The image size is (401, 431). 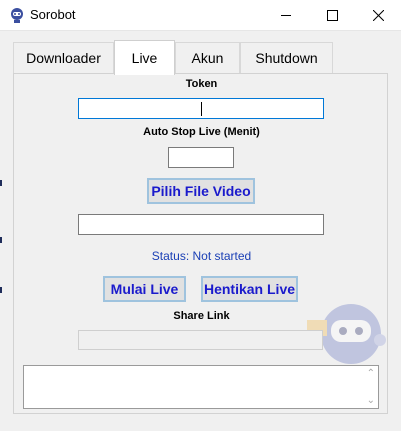 I want to click on close-button, so click(x=378, y=15).